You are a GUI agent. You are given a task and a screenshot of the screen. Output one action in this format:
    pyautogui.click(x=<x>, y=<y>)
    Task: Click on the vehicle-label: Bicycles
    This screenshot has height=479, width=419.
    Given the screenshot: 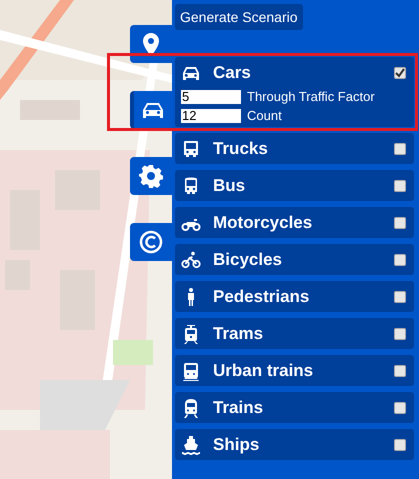 What is the action you would take?
    pyautogui.click(x=248, y=260)
    